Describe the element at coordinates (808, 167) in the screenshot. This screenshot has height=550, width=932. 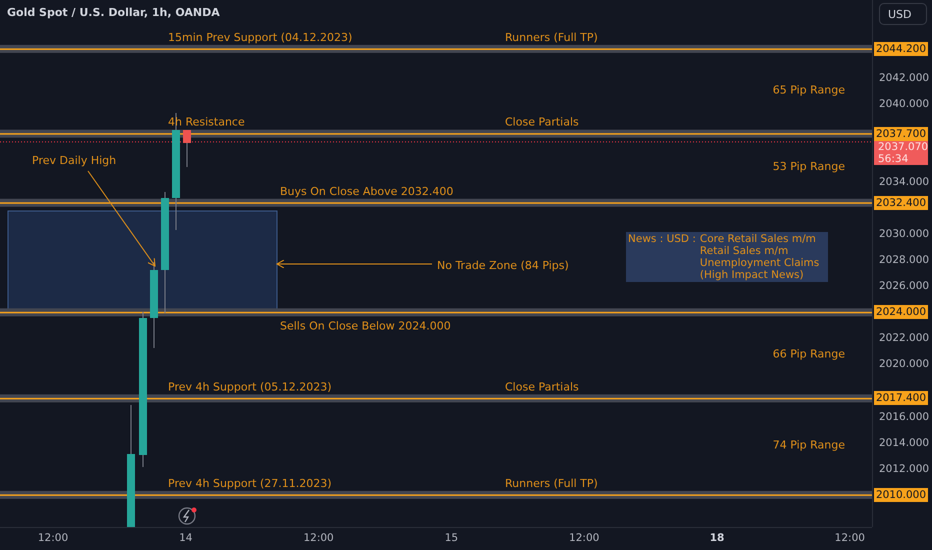
I see `range-label: 53 Pip Range` at that location.